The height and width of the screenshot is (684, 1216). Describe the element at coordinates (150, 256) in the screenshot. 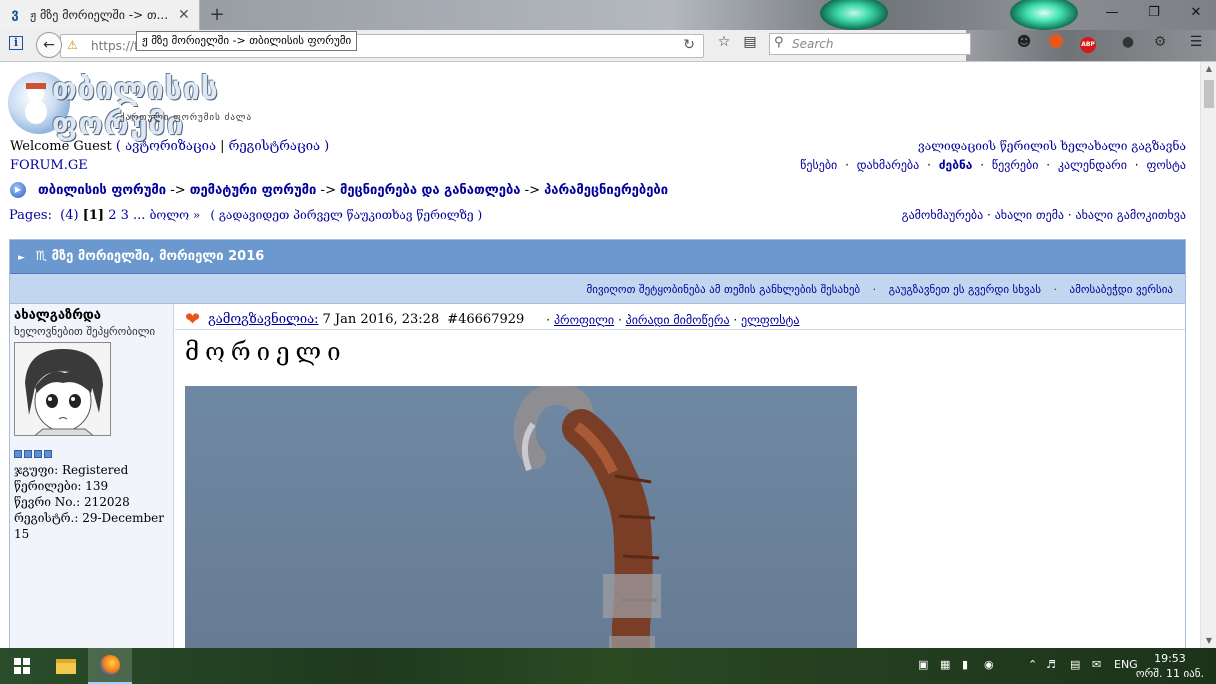

I see `topic-title: ♏ მზე მორიელში, მორიელი 2016` at that location.